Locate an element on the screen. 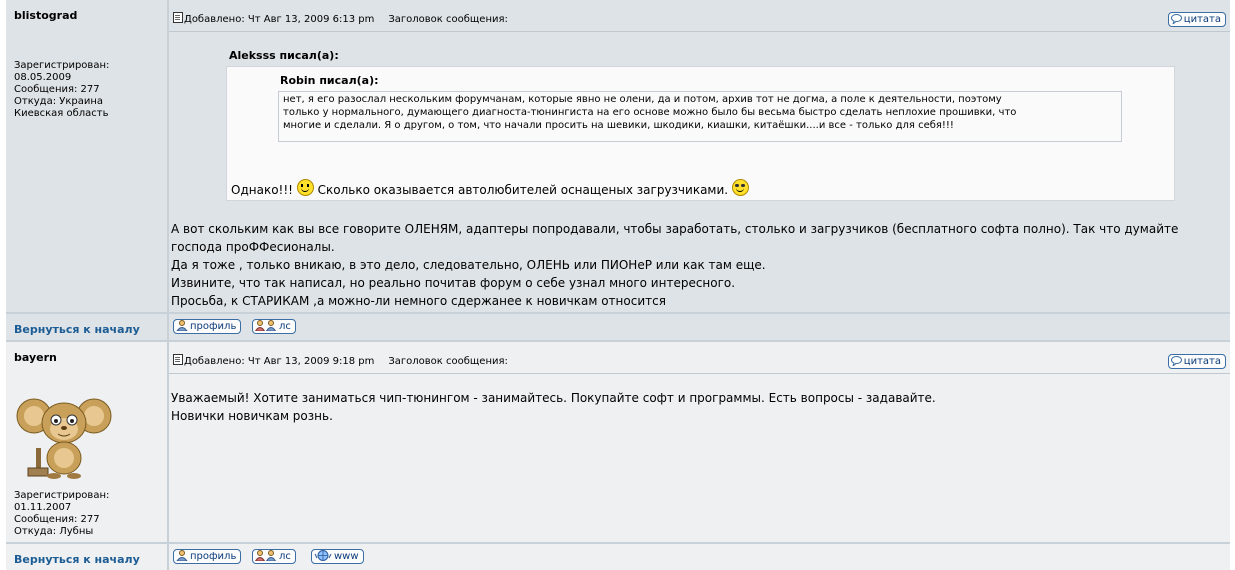 This screenshot has height=570, width=1235. website-button: www is located at coordinates (337, 556).